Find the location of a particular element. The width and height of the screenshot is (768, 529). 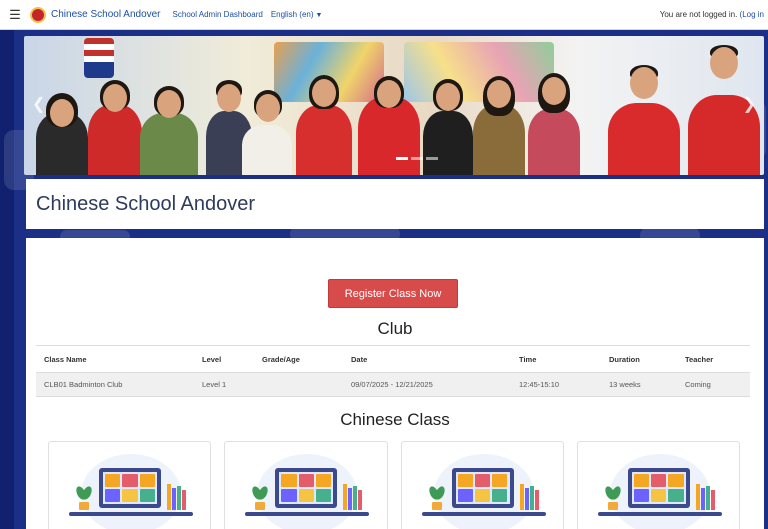

carousel-indicators is located at coordinates (417, 158).